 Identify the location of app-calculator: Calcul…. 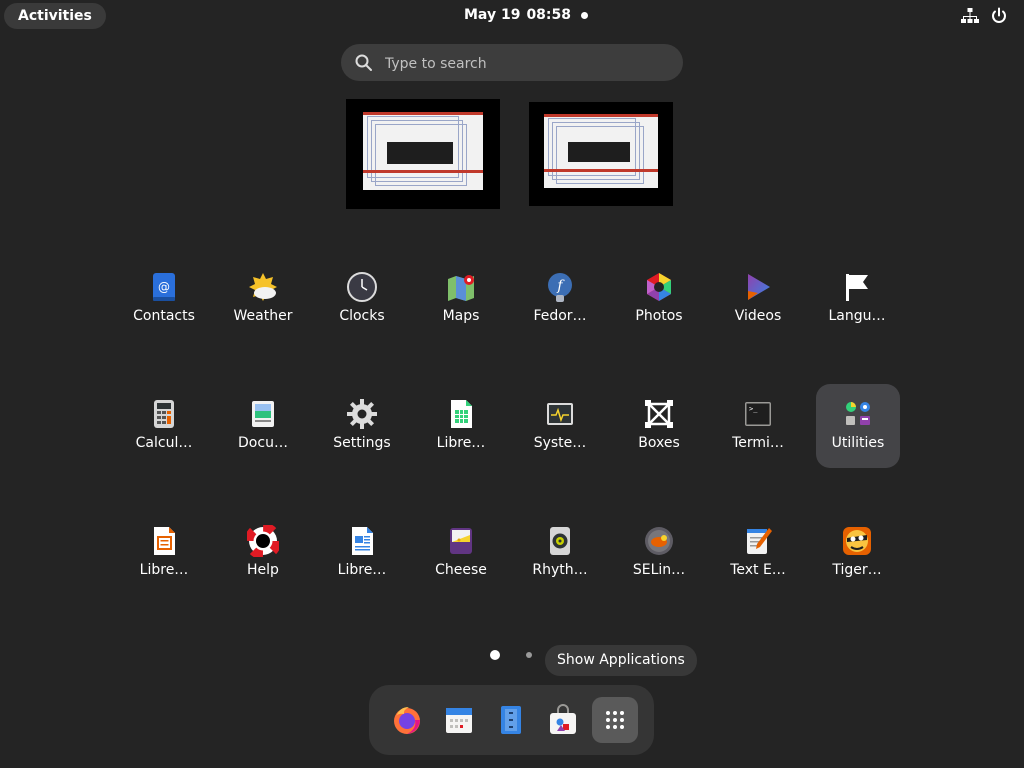
(164, 426).